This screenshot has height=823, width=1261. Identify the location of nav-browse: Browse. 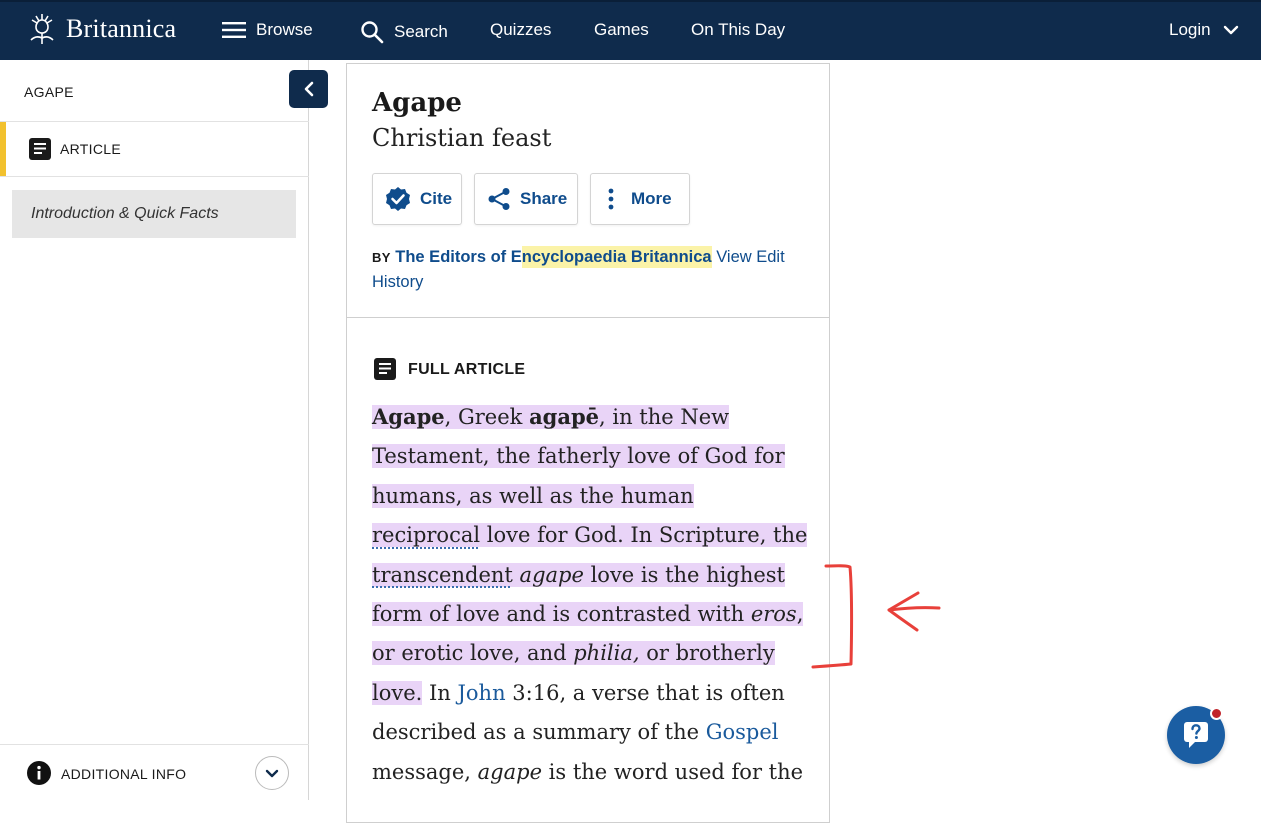
(267, 30).